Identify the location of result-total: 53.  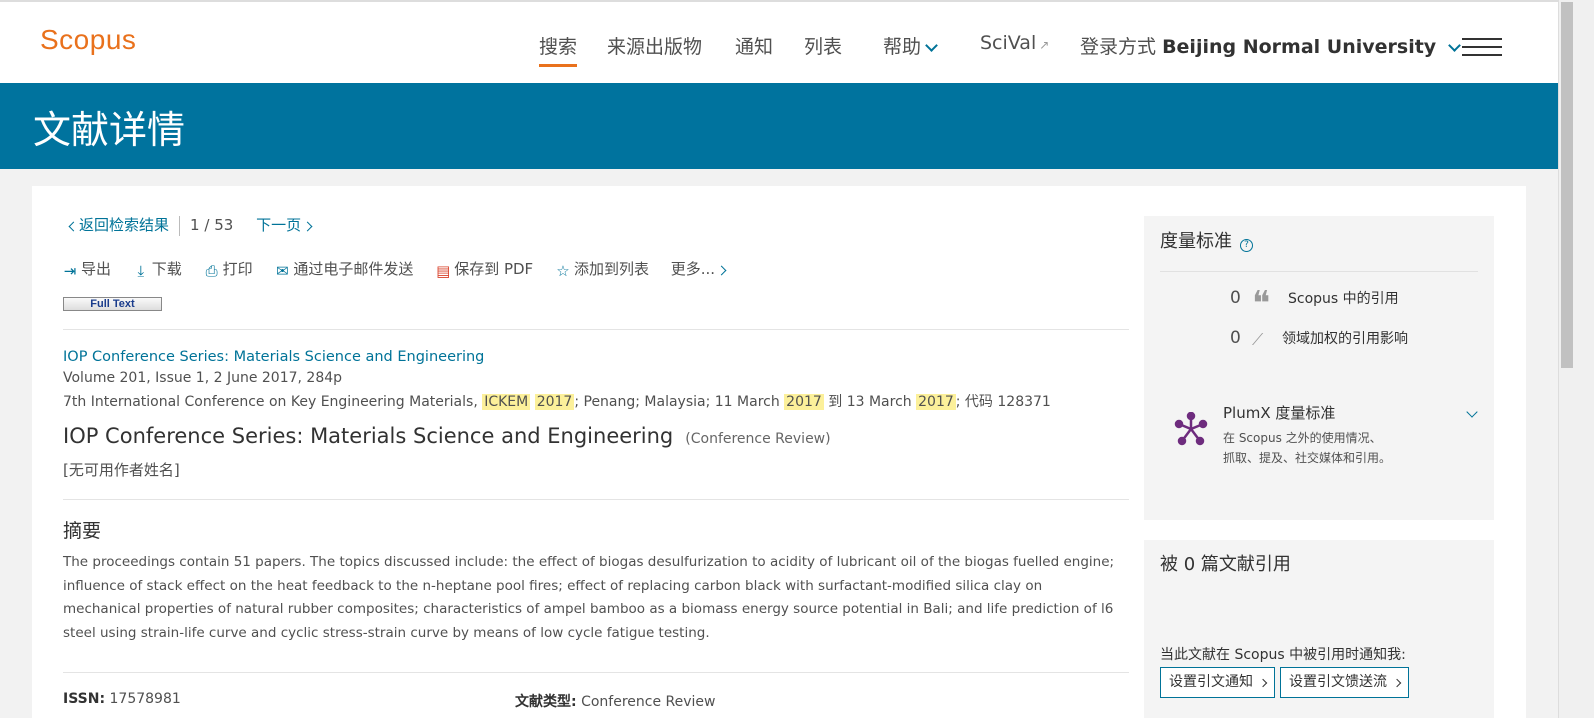
(224, 225).